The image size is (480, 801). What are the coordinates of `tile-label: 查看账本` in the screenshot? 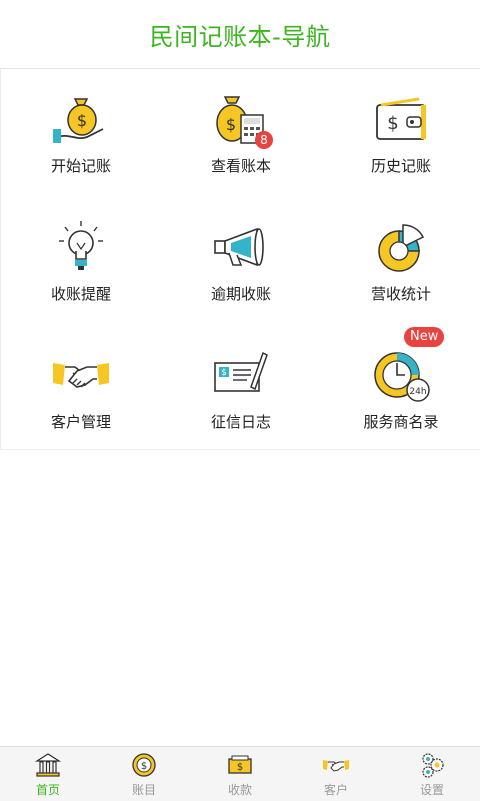 It's located at (240, 166).